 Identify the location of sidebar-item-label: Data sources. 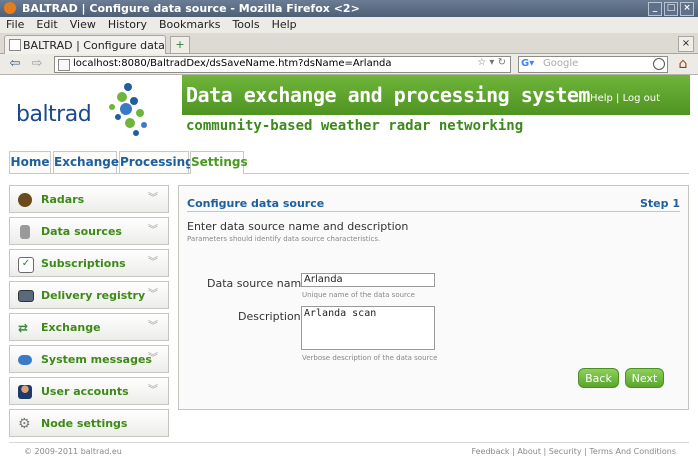
(81, 231).